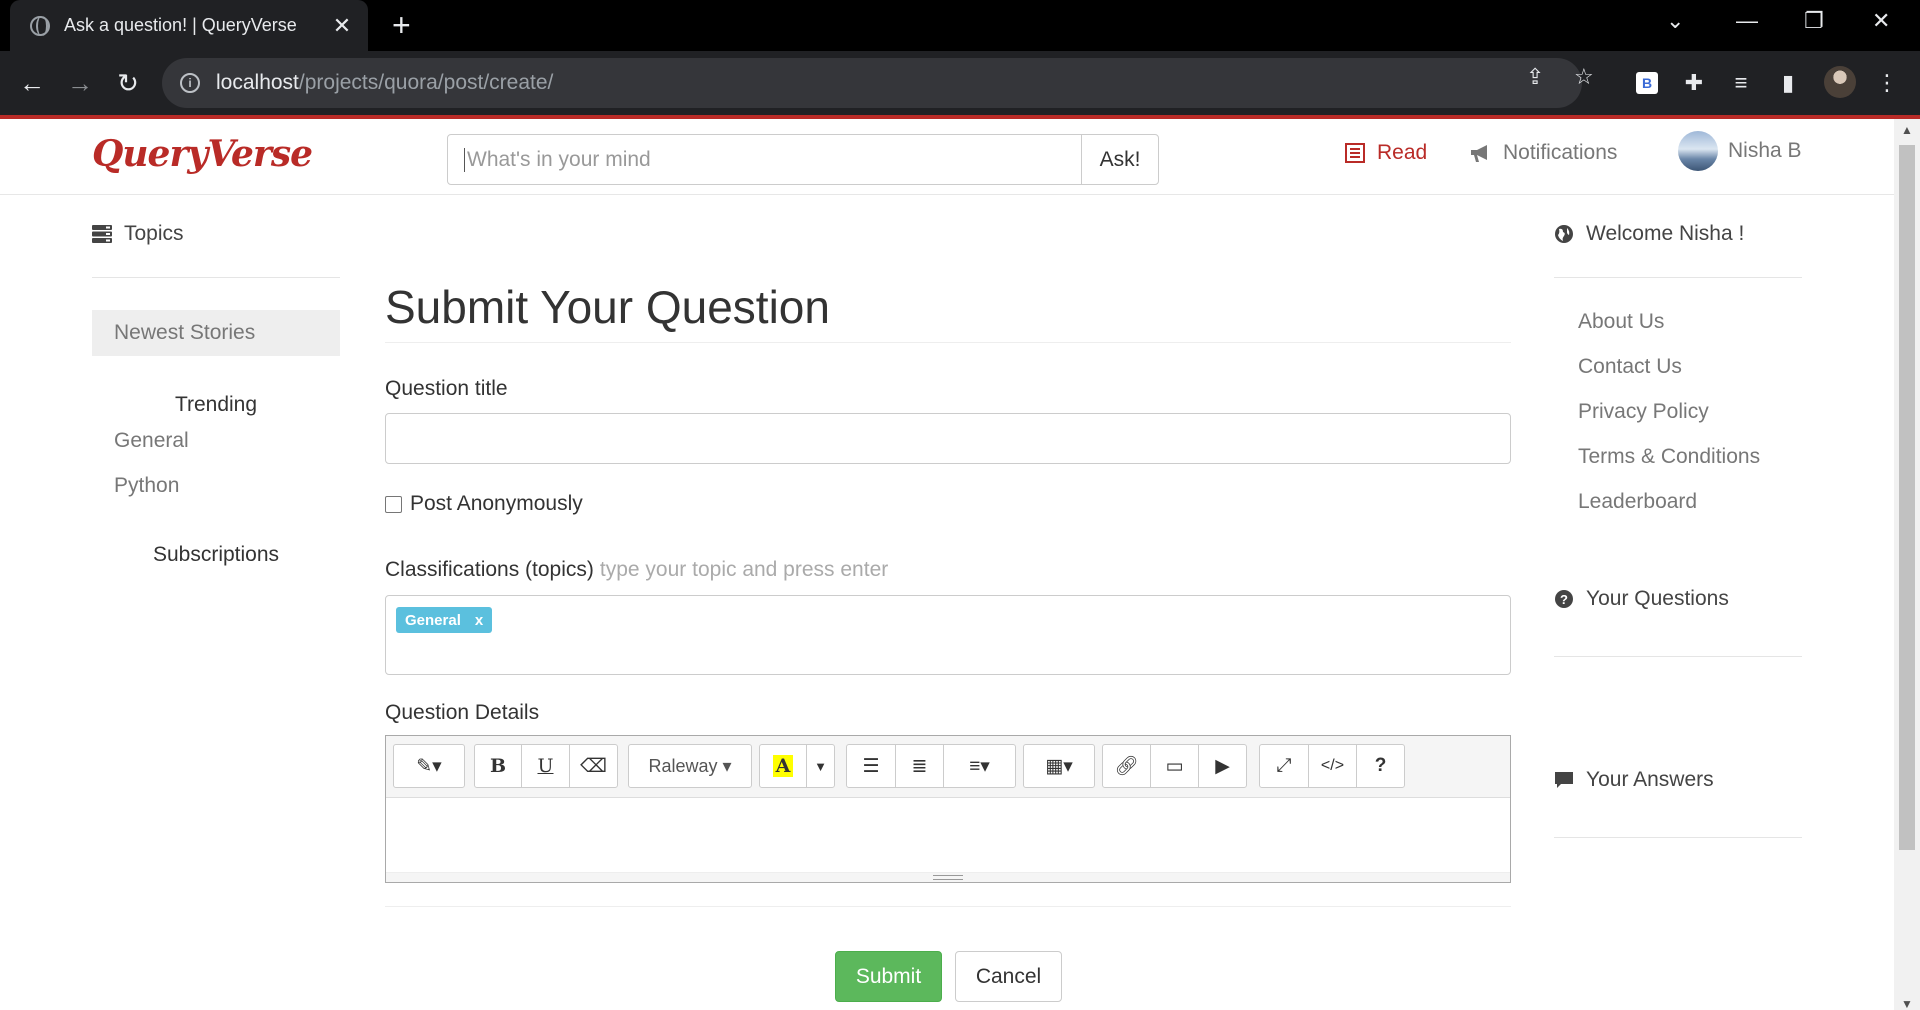 The image size is (1920, 1010). What do you see at coordinates (401, 25) in the screenshot?
I see `new-tab-button: +` at bounding box center [401, 25].